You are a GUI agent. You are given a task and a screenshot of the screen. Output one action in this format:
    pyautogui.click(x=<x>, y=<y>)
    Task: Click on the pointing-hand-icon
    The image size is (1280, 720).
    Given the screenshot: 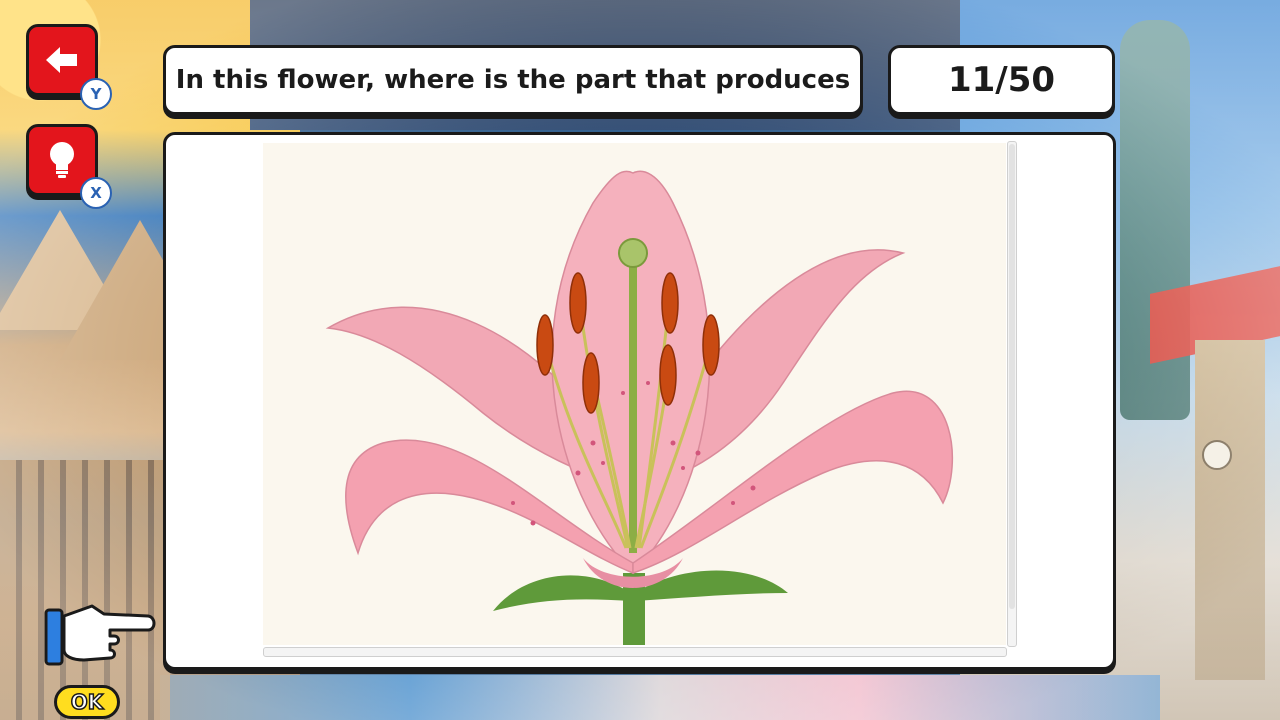 What is the action you would take?
    pyautogui.click(x=100, y=635)
    